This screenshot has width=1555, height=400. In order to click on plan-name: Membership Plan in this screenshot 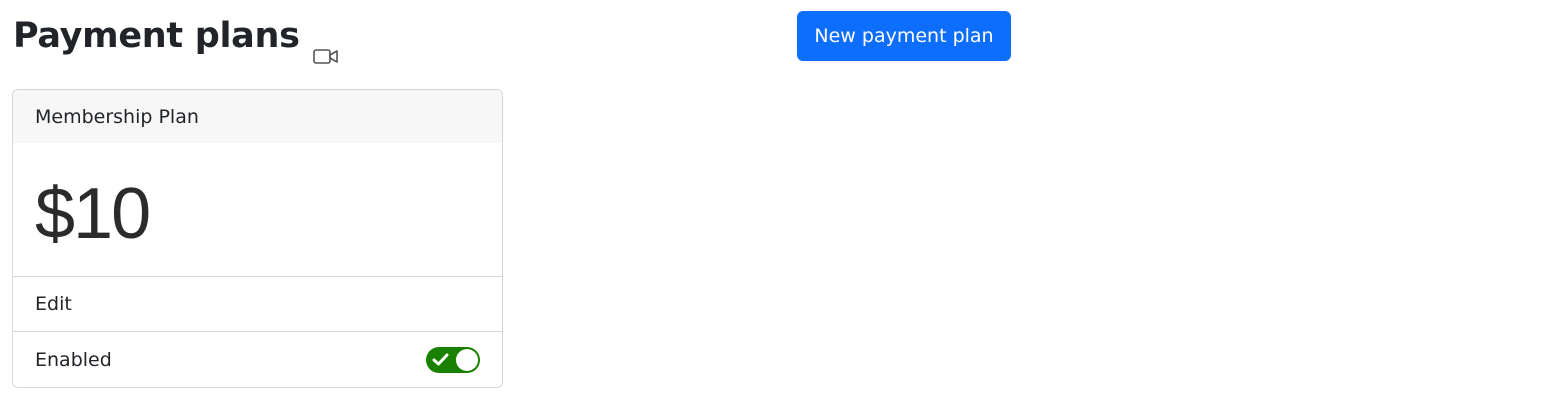, I will do `click(257, 116)`.